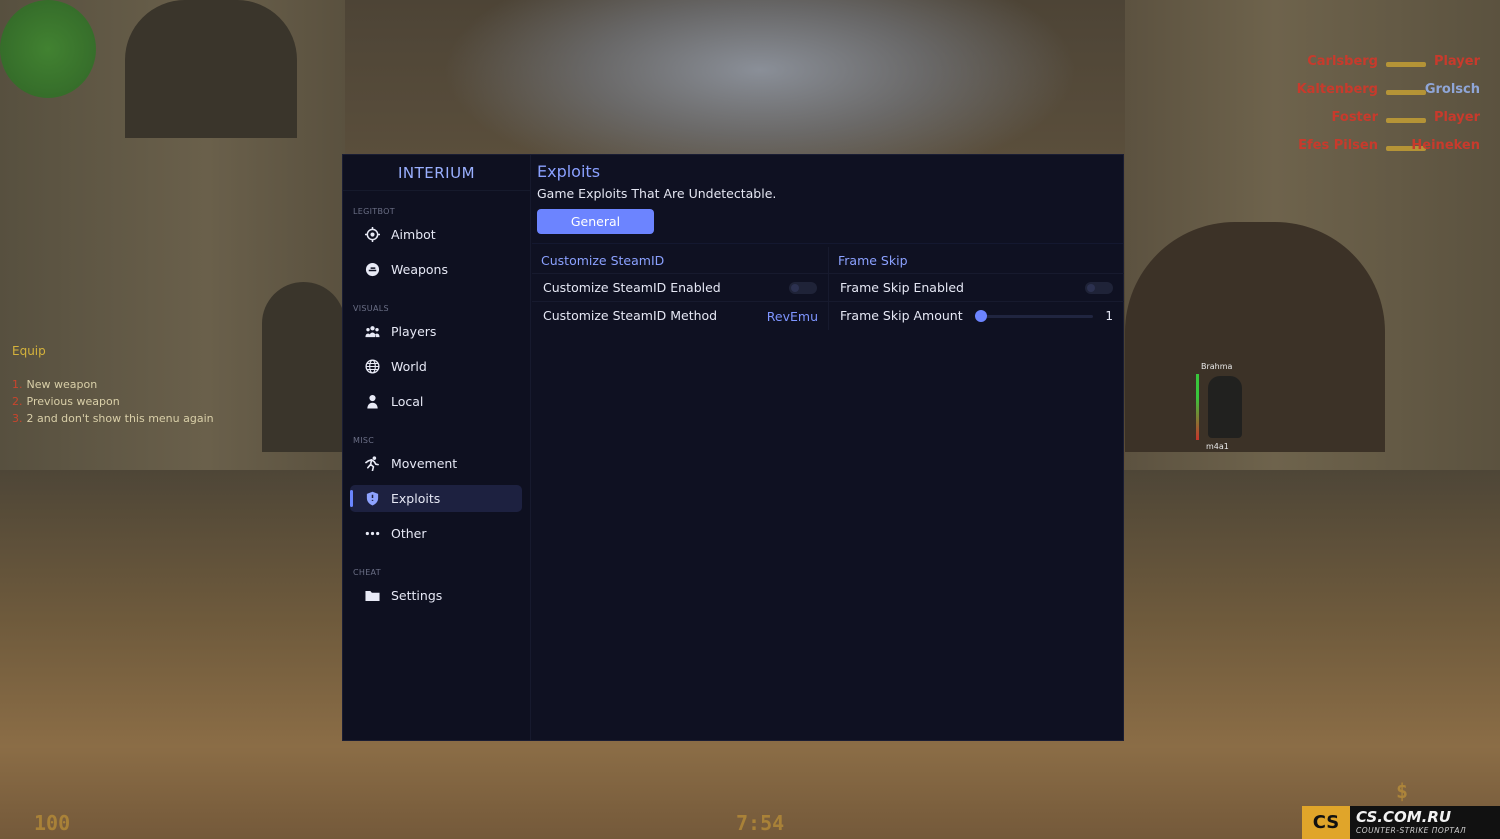  What do you see at coordinates (378, 595) in the screenshot?
I see `folder-icon` at bounding box center [378, 595].